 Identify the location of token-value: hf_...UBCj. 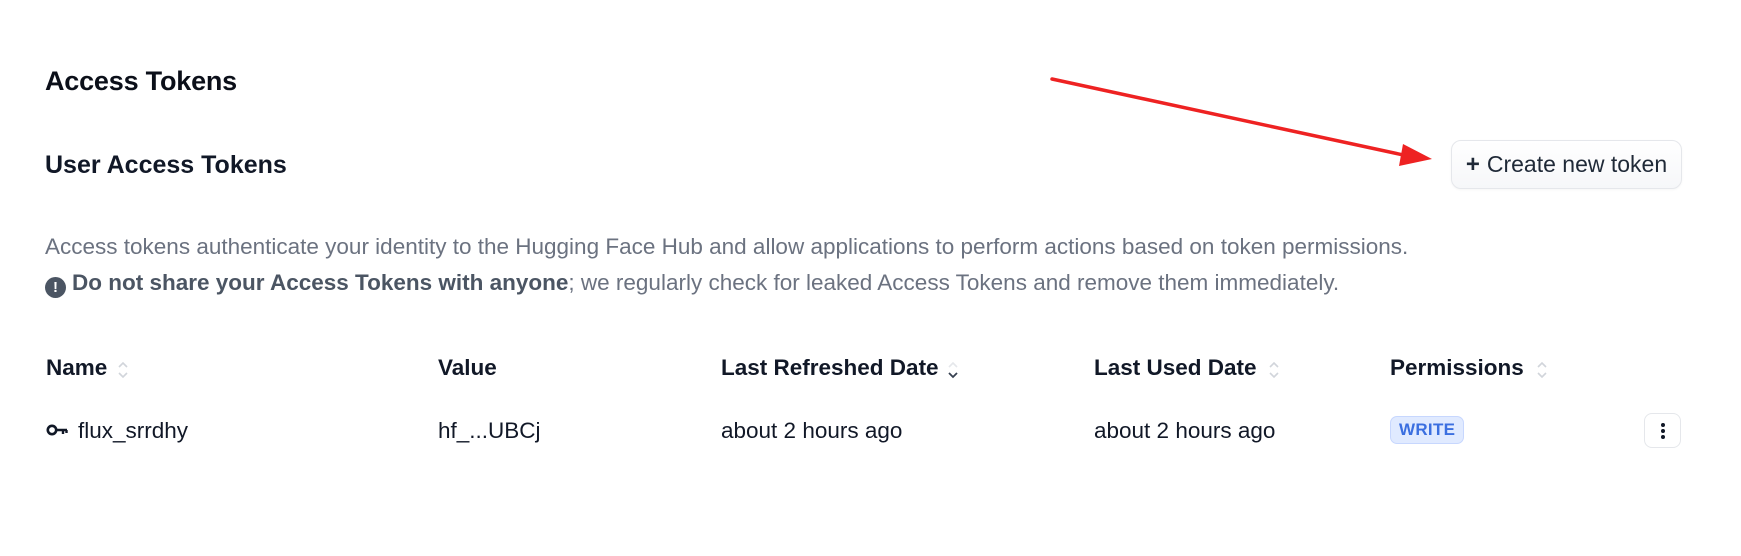
(489, 431).